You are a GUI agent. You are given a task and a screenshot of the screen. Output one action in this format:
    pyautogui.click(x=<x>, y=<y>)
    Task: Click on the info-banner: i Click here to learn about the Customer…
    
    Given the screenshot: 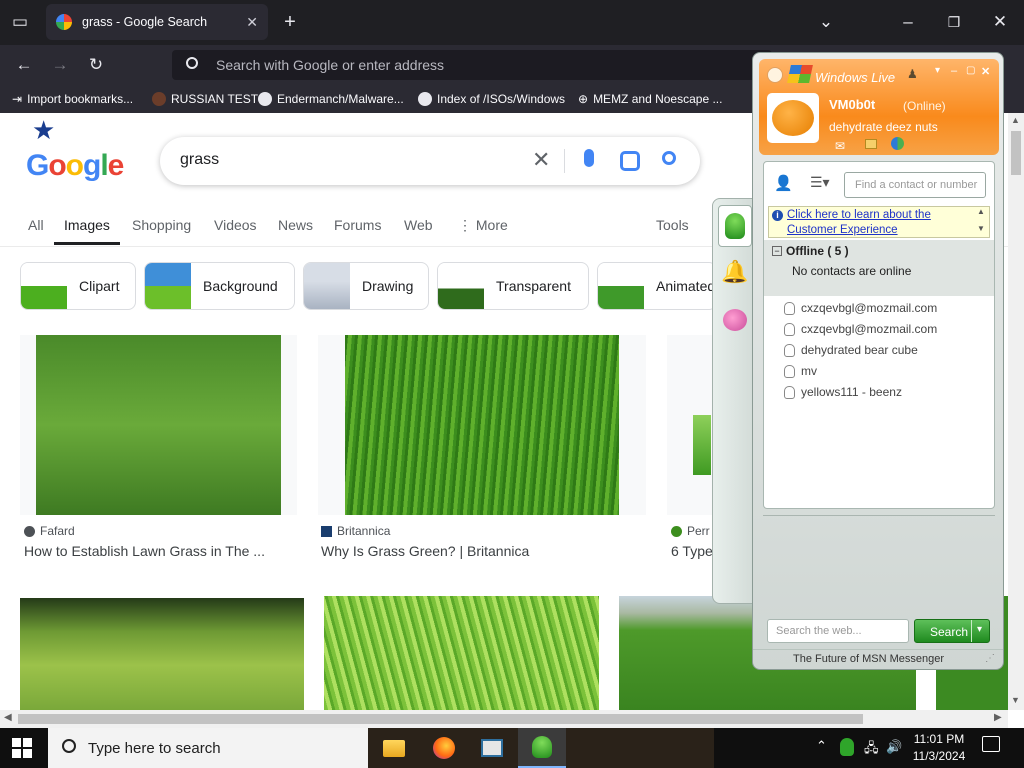 What is the action you would take?
    pyautogui.click(x=879, y=222)
    